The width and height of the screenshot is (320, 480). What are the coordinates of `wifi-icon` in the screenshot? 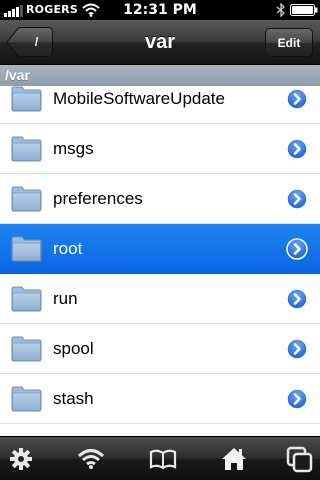 It's located at (91, 459).